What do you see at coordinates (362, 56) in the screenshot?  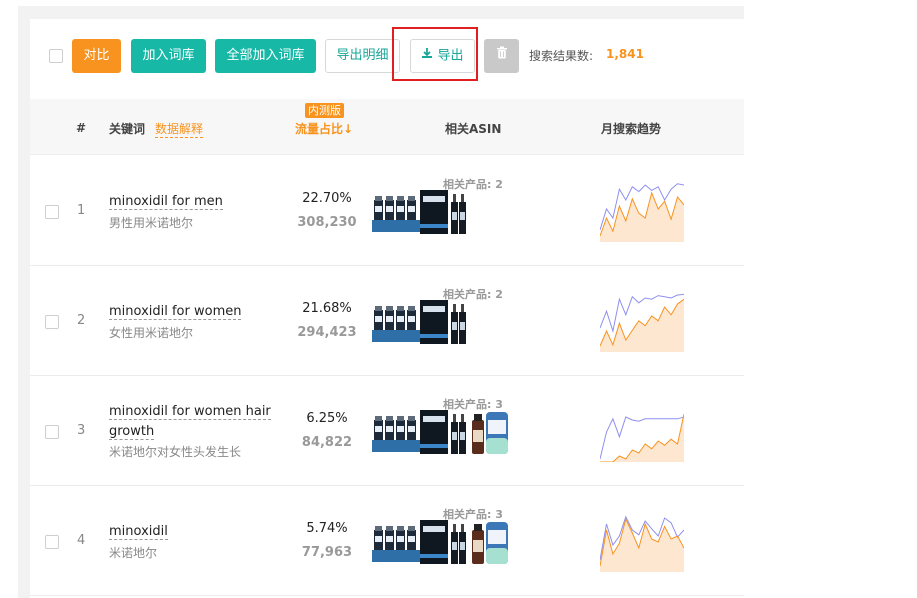 I see `export-detail-button: 导出明细` at bounding box center [362, 56].